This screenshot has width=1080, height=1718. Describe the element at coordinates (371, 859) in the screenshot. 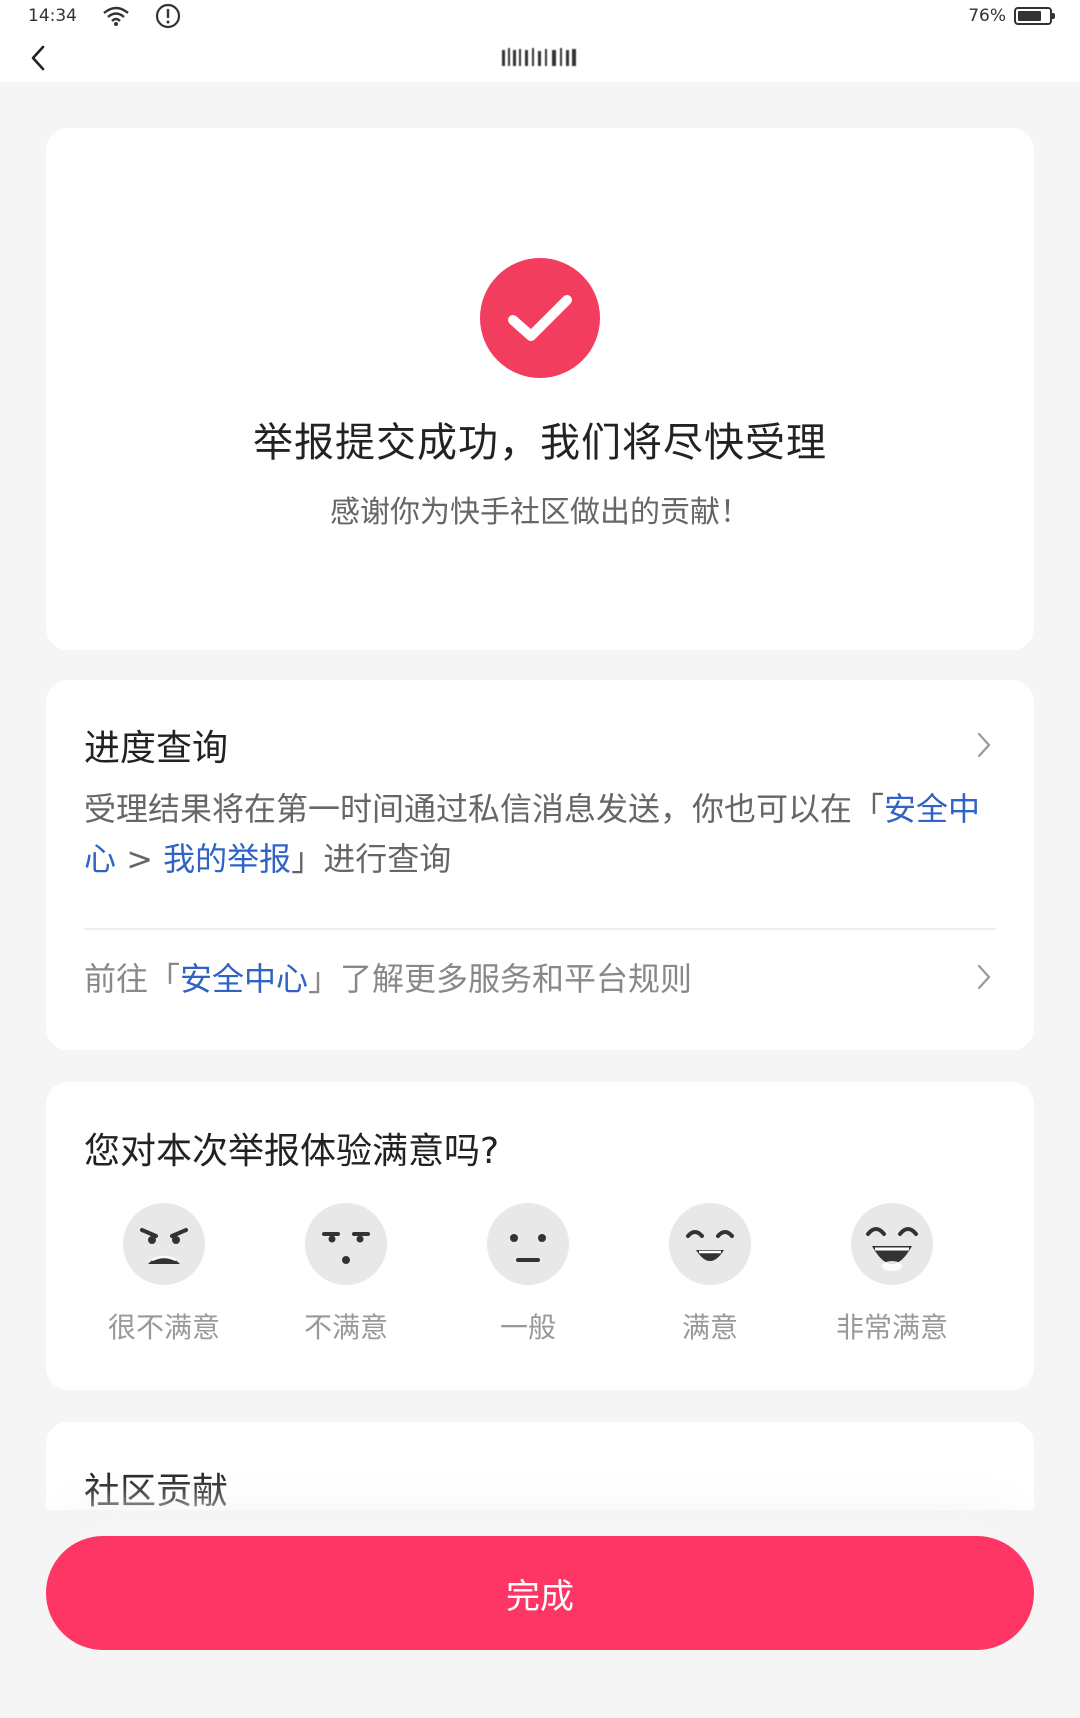

I see `progress-desc-text-end: 」进行查询` at that location.